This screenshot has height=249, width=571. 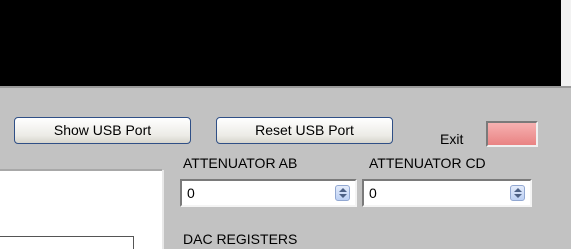 What do you see at coordinates (447, 193) in the screenshot?
I see `attenuator-cd-input: 0` at bounding box center [447, 193].